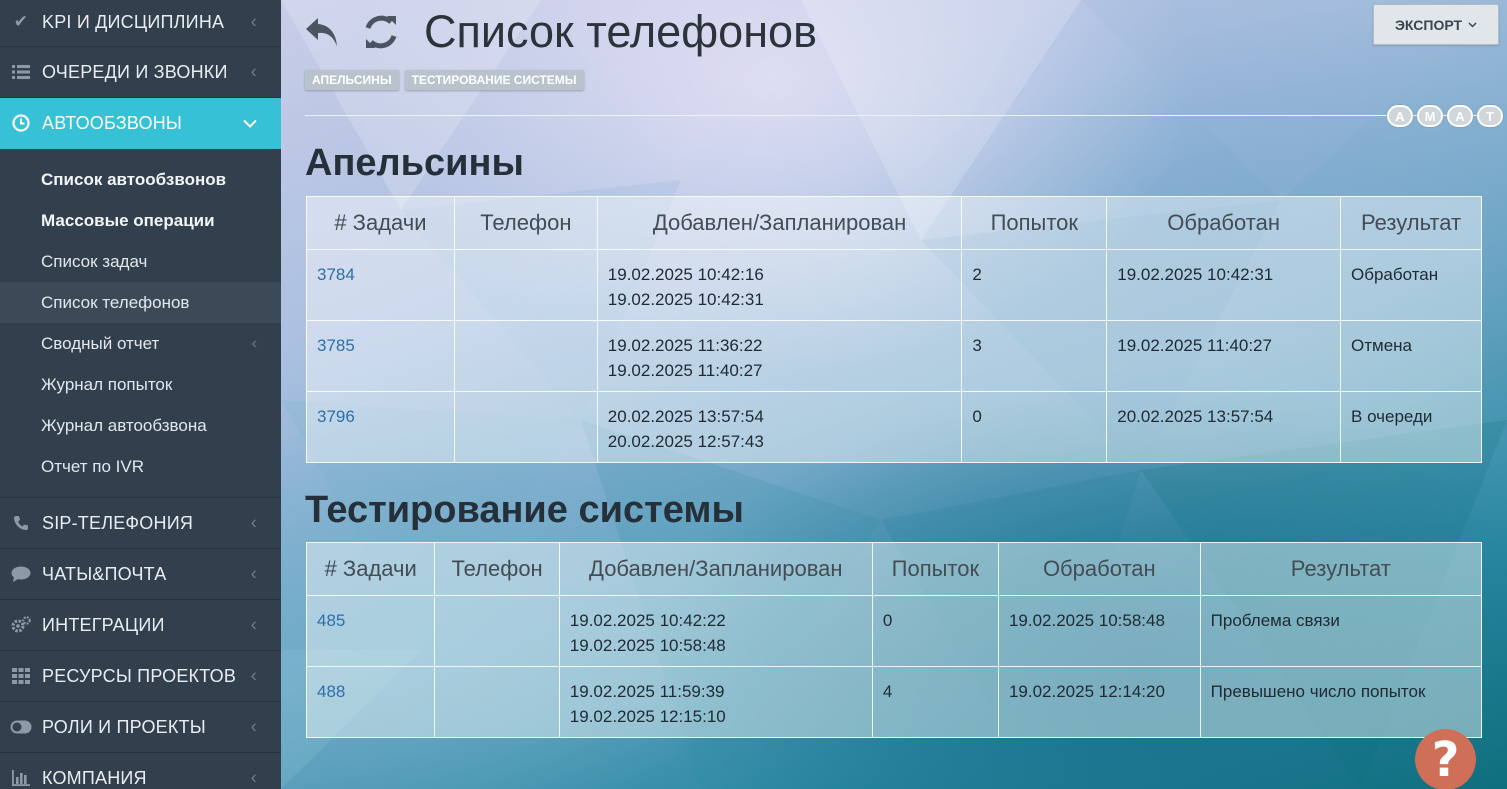 This screenshot has height=789, width=1507. What do you see at coordinates (352, 32) in the screenshot?
I see `header-actions` at bounding box center [352, 32].